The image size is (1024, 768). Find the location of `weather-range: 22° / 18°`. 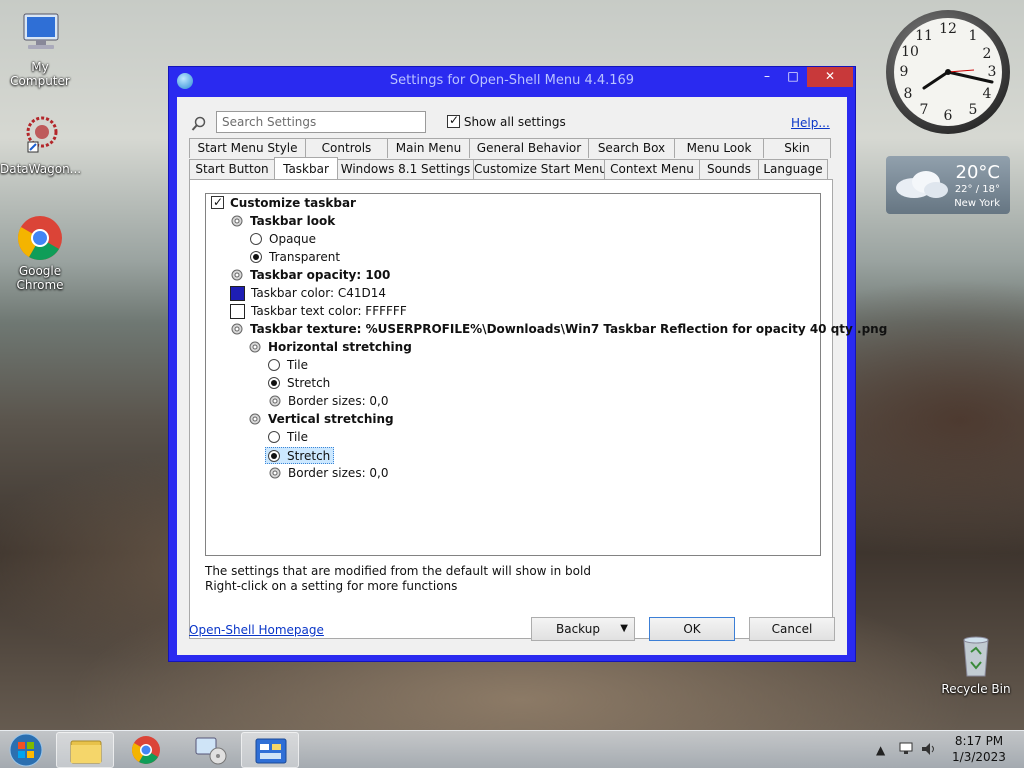

weather-range: 22° / 18° is located at coordinates (977, 189).